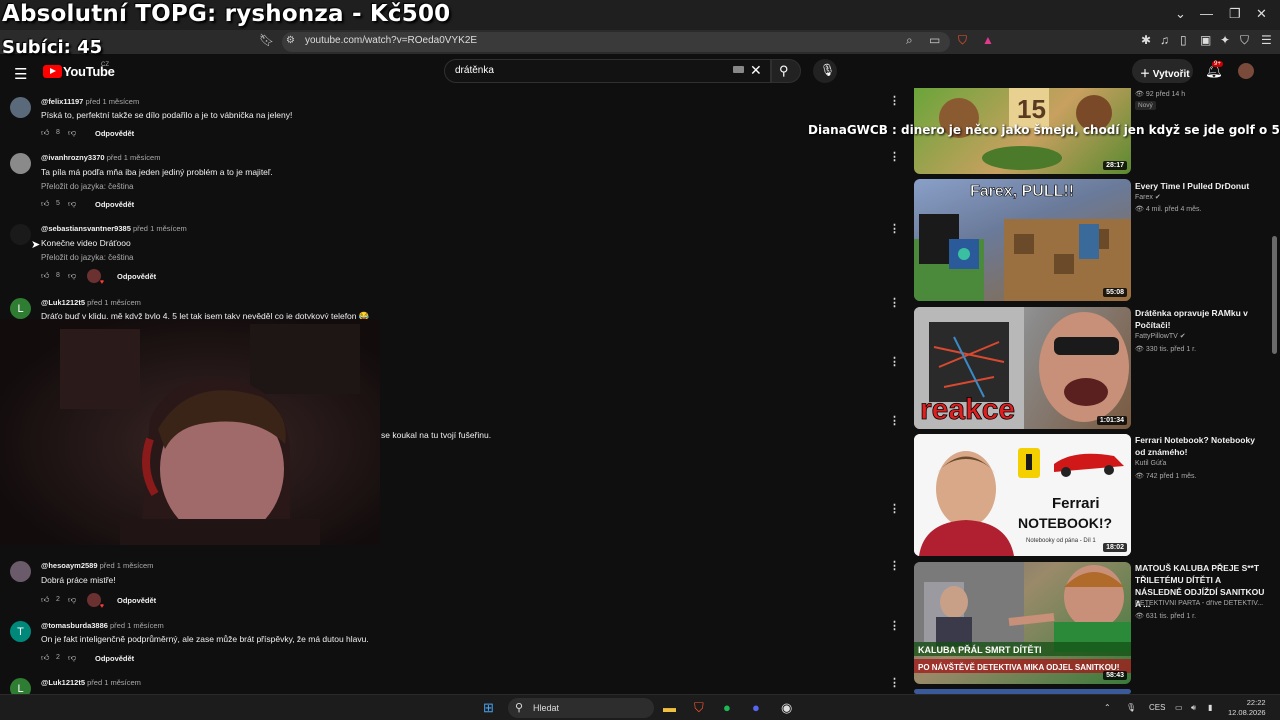 Image resolution: width=1280 pixels, height=720 pixels. What do you see at coordinates (546, 708) in the screenshot?
I see `taskbar-search-label: Hledat` at bounding box center [546, 708].